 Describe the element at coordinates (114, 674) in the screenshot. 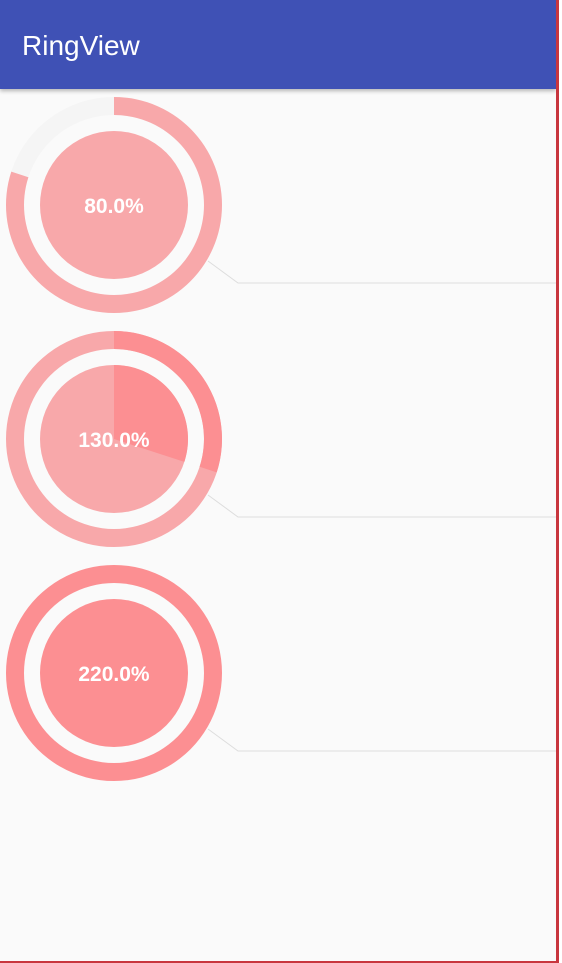

I see `ring-percent-label: 220.0%` at that location.